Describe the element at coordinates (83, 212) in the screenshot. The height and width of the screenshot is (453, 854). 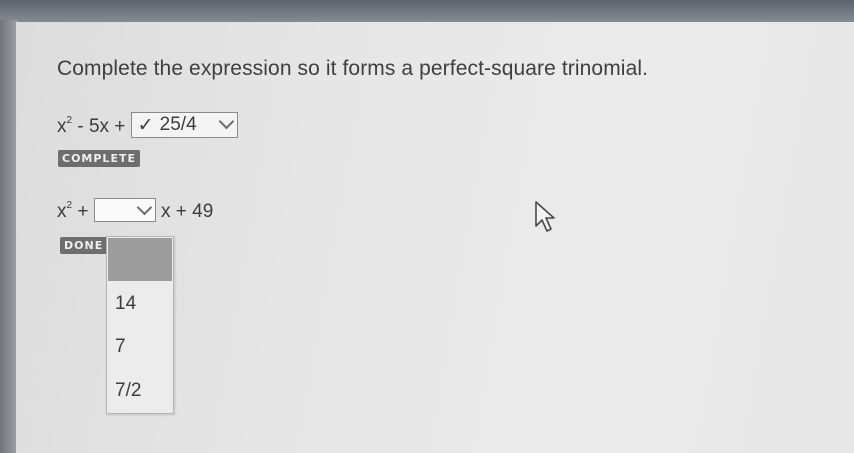
I see `problem2-plus: +` at that location.